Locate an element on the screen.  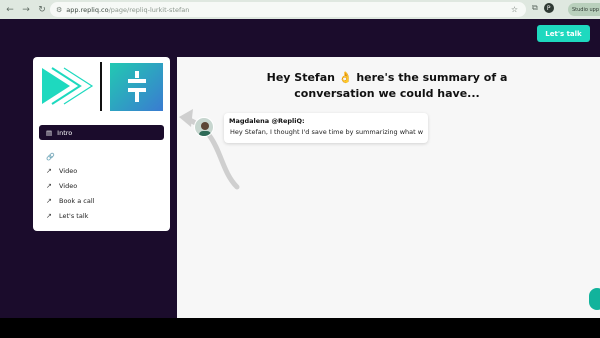
update-button: Studio upp is located at coordinates (584, 9).